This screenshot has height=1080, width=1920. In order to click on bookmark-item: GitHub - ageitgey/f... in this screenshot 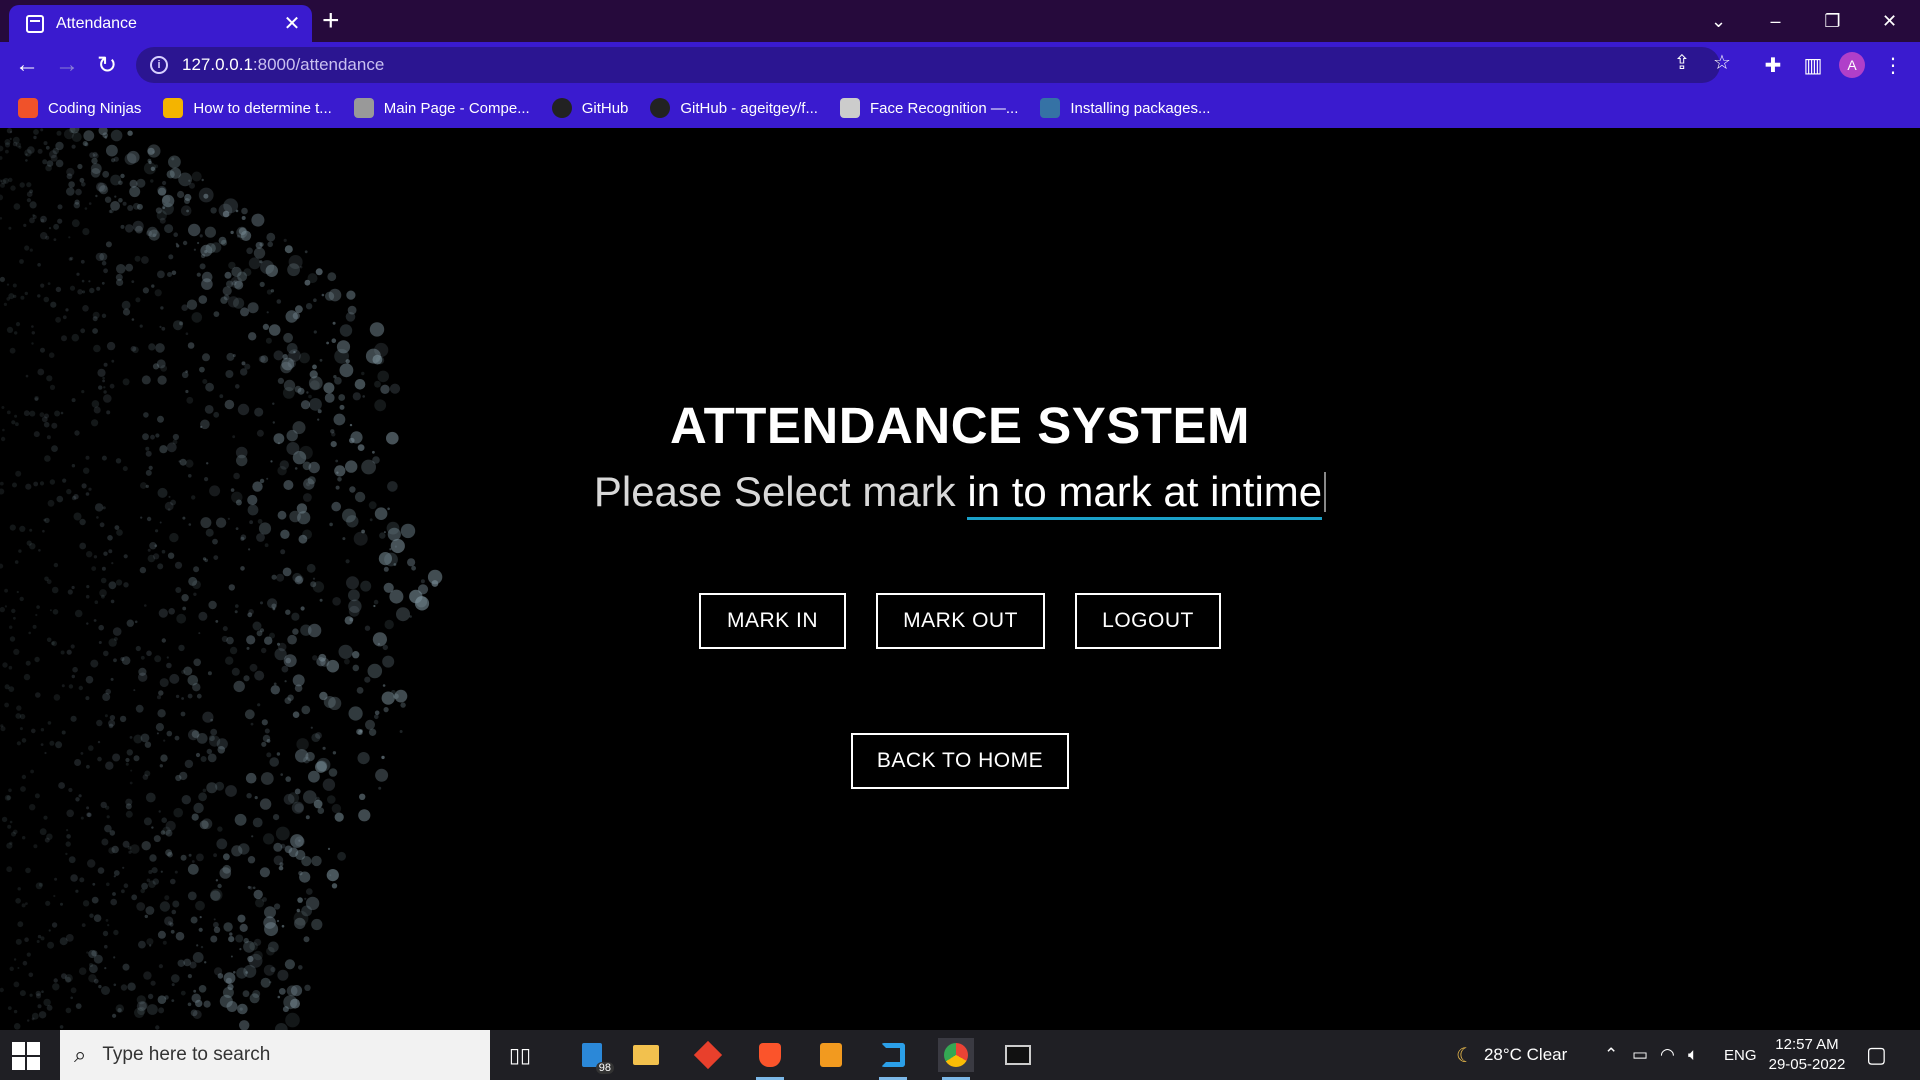, I will do `click(734, 108)`.